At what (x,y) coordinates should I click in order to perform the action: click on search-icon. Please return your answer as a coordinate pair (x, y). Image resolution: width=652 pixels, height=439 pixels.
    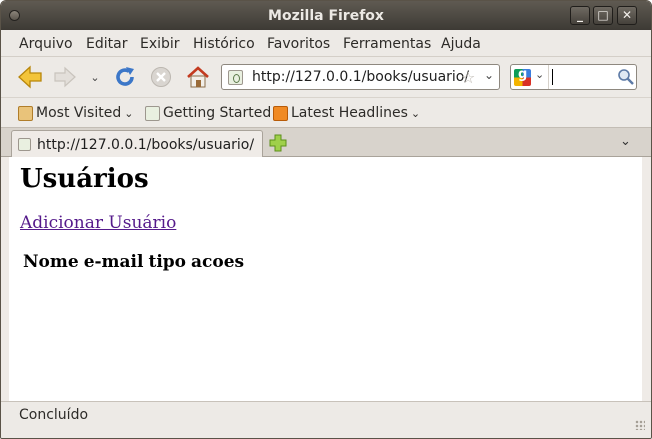
    Looking at the image, I should click on (626, 77).